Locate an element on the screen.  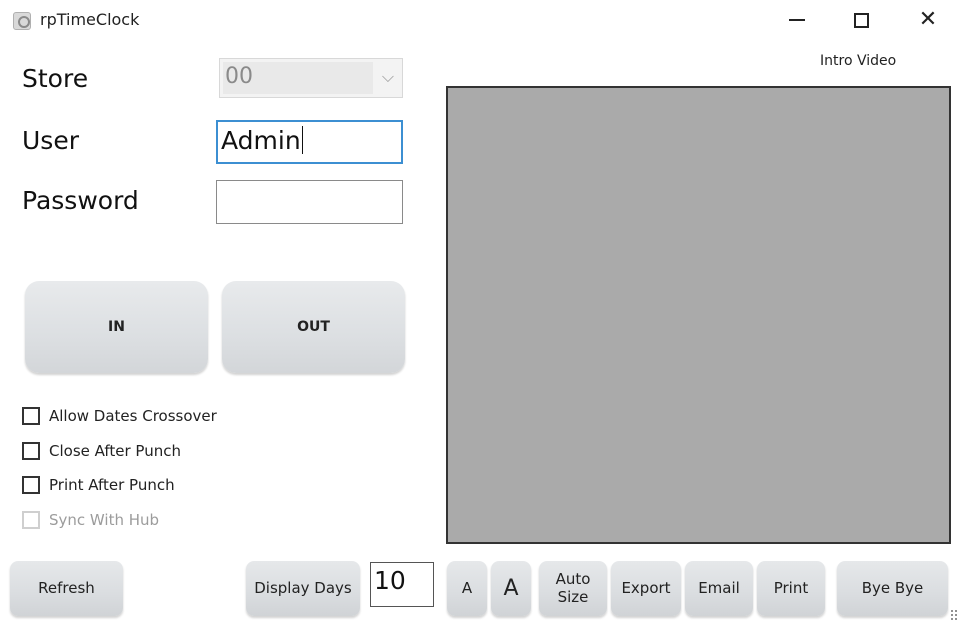
intro-video-label: Intro Video is located at coordinates (858, 61).